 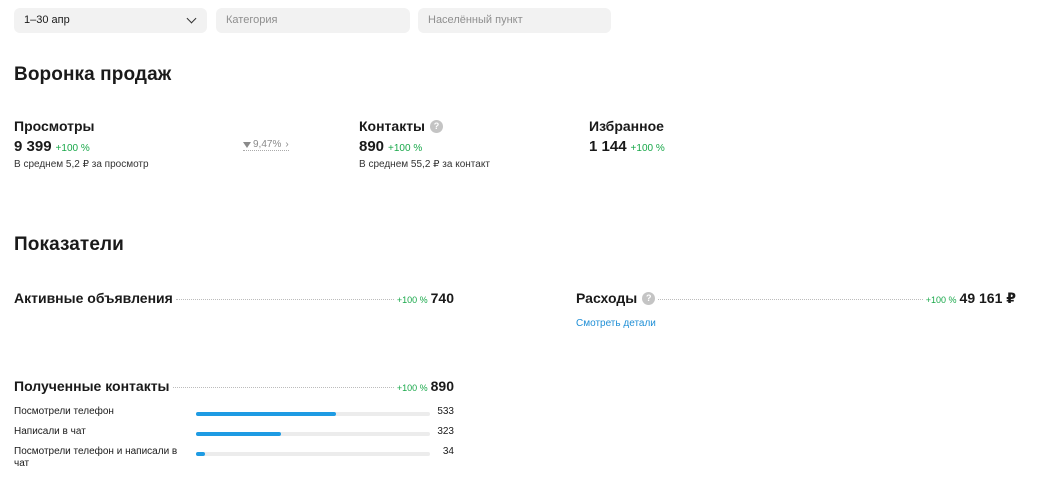 What do you see at coordinates (987, 298) in the screenshot?
I see `costs-value: 49 161 ₽` at bounding box center [987, 298].